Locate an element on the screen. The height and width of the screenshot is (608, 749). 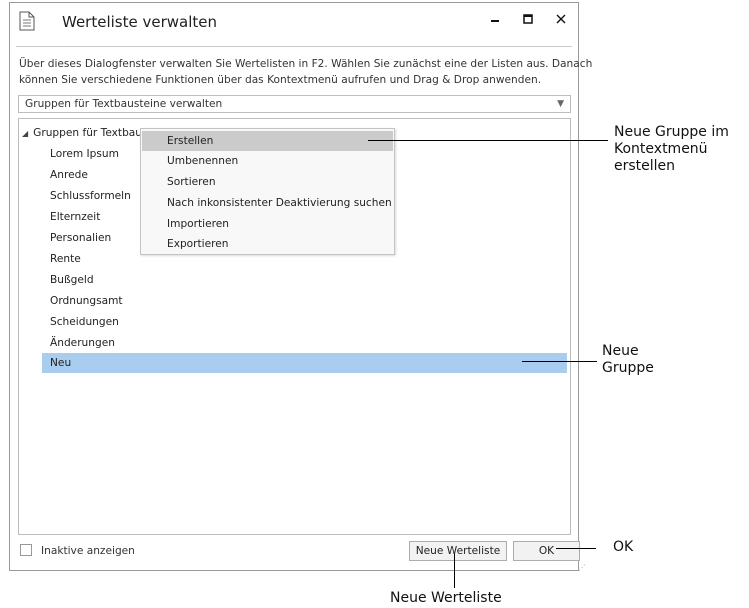
resize-grip-icon: ⋰ is located at coordinates (582, 567).